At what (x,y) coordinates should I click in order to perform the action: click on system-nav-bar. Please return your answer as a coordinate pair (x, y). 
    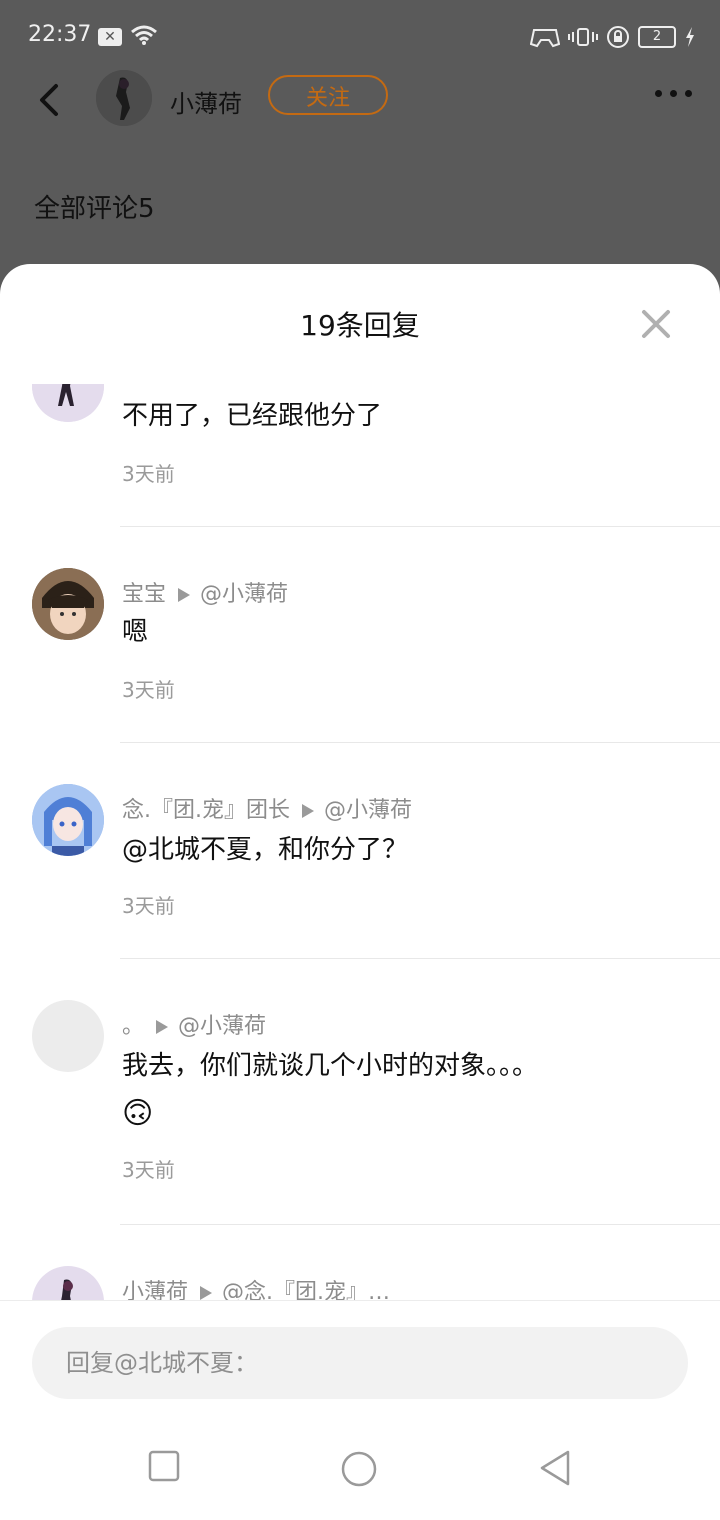
    Looking at the image, I should click on (360, 1470).